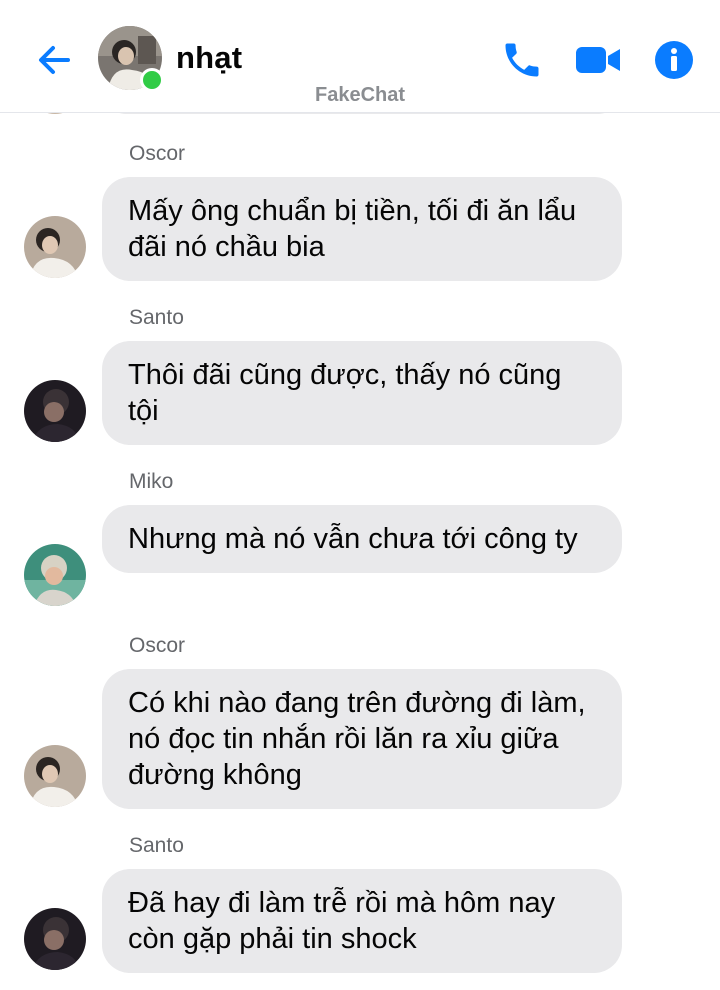 This screenshot has height=990, width=720. Describe the element at coordinates (362, 539) in the screenshot. I see `message-bubble: Nhưng mà nó vẫn chưa tới công ty` at that location.